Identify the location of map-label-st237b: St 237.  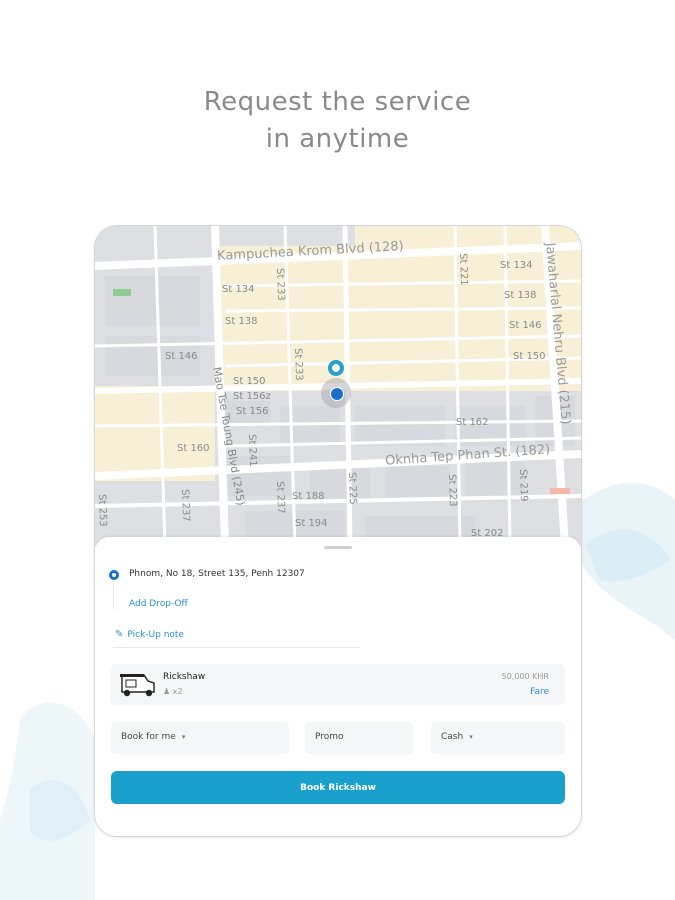
(185, 505).